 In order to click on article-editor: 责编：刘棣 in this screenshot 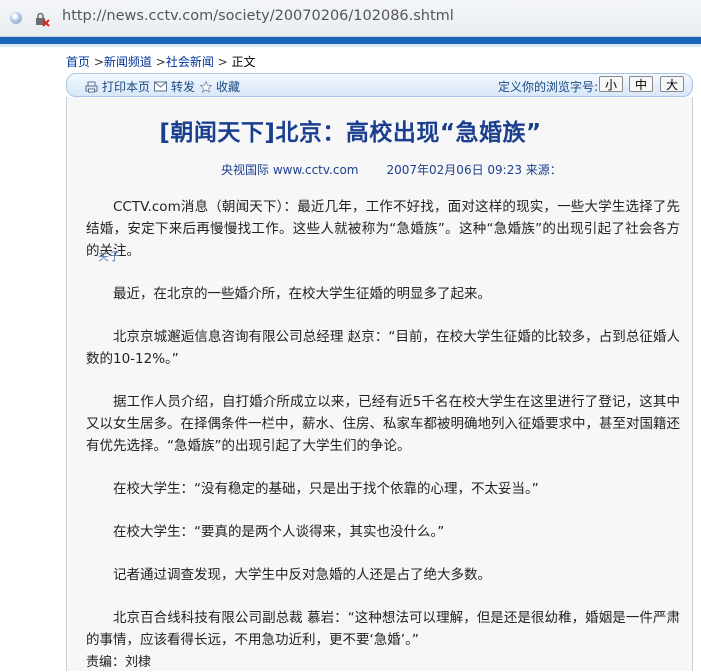, I will do `click(119, 662)`.